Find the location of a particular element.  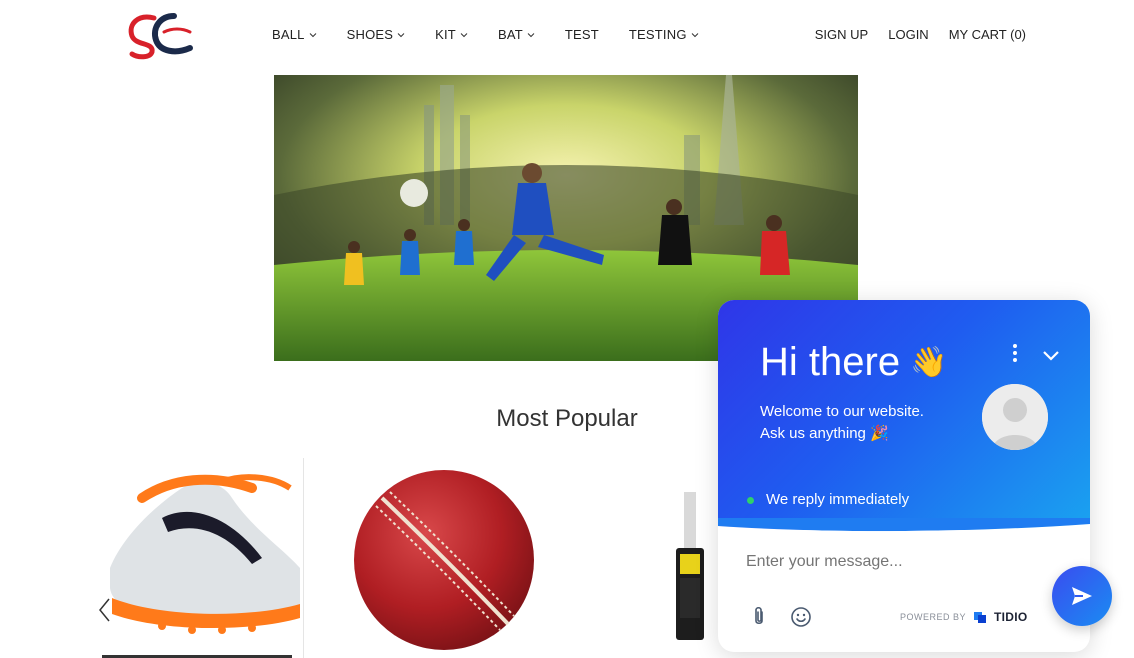

powered-by-text: POWERED BY is located at coordinates (933, 617).